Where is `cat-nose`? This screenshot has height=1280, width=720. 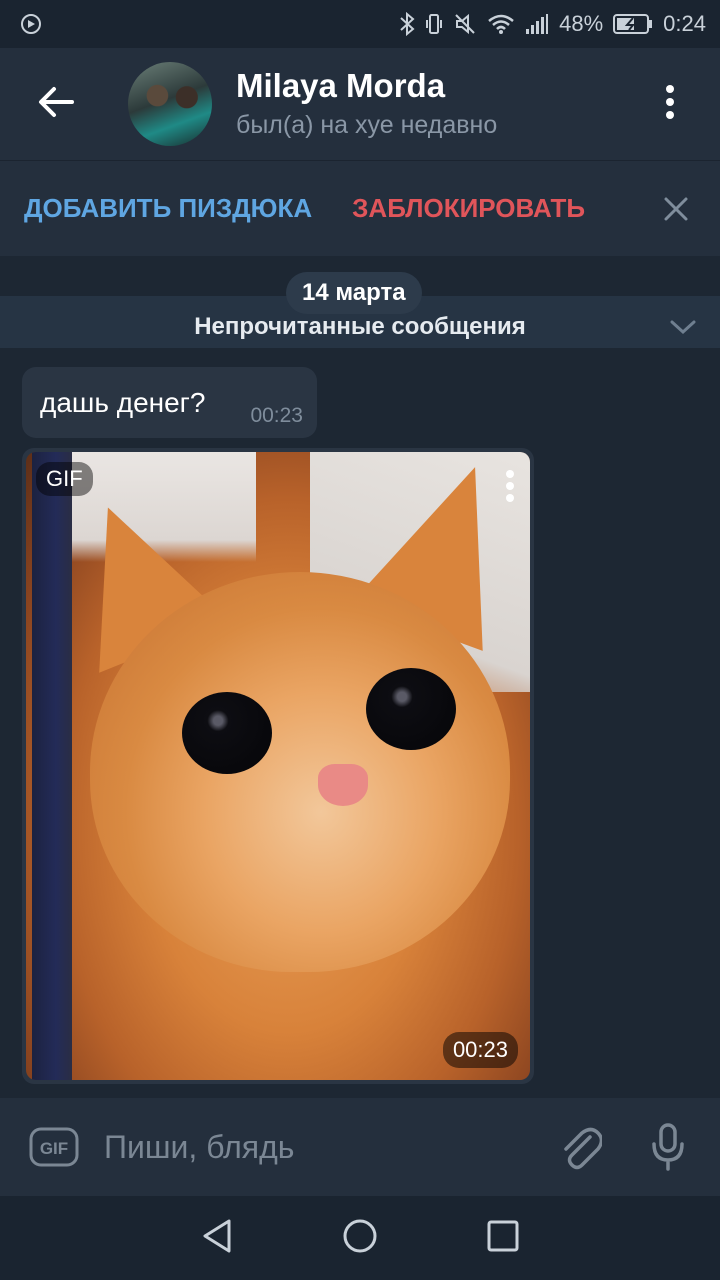
cat-nose is located at coordinates (343, 785).